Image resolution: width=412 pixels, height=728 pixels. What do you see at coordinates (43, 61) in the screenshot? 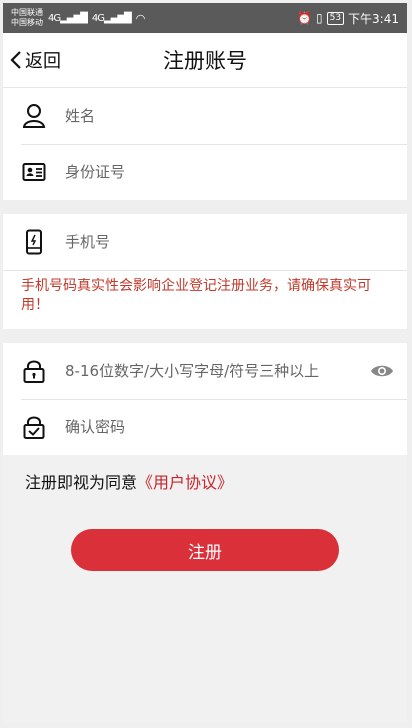
I see `back-label: 返回` at bounding box center [43, 61].